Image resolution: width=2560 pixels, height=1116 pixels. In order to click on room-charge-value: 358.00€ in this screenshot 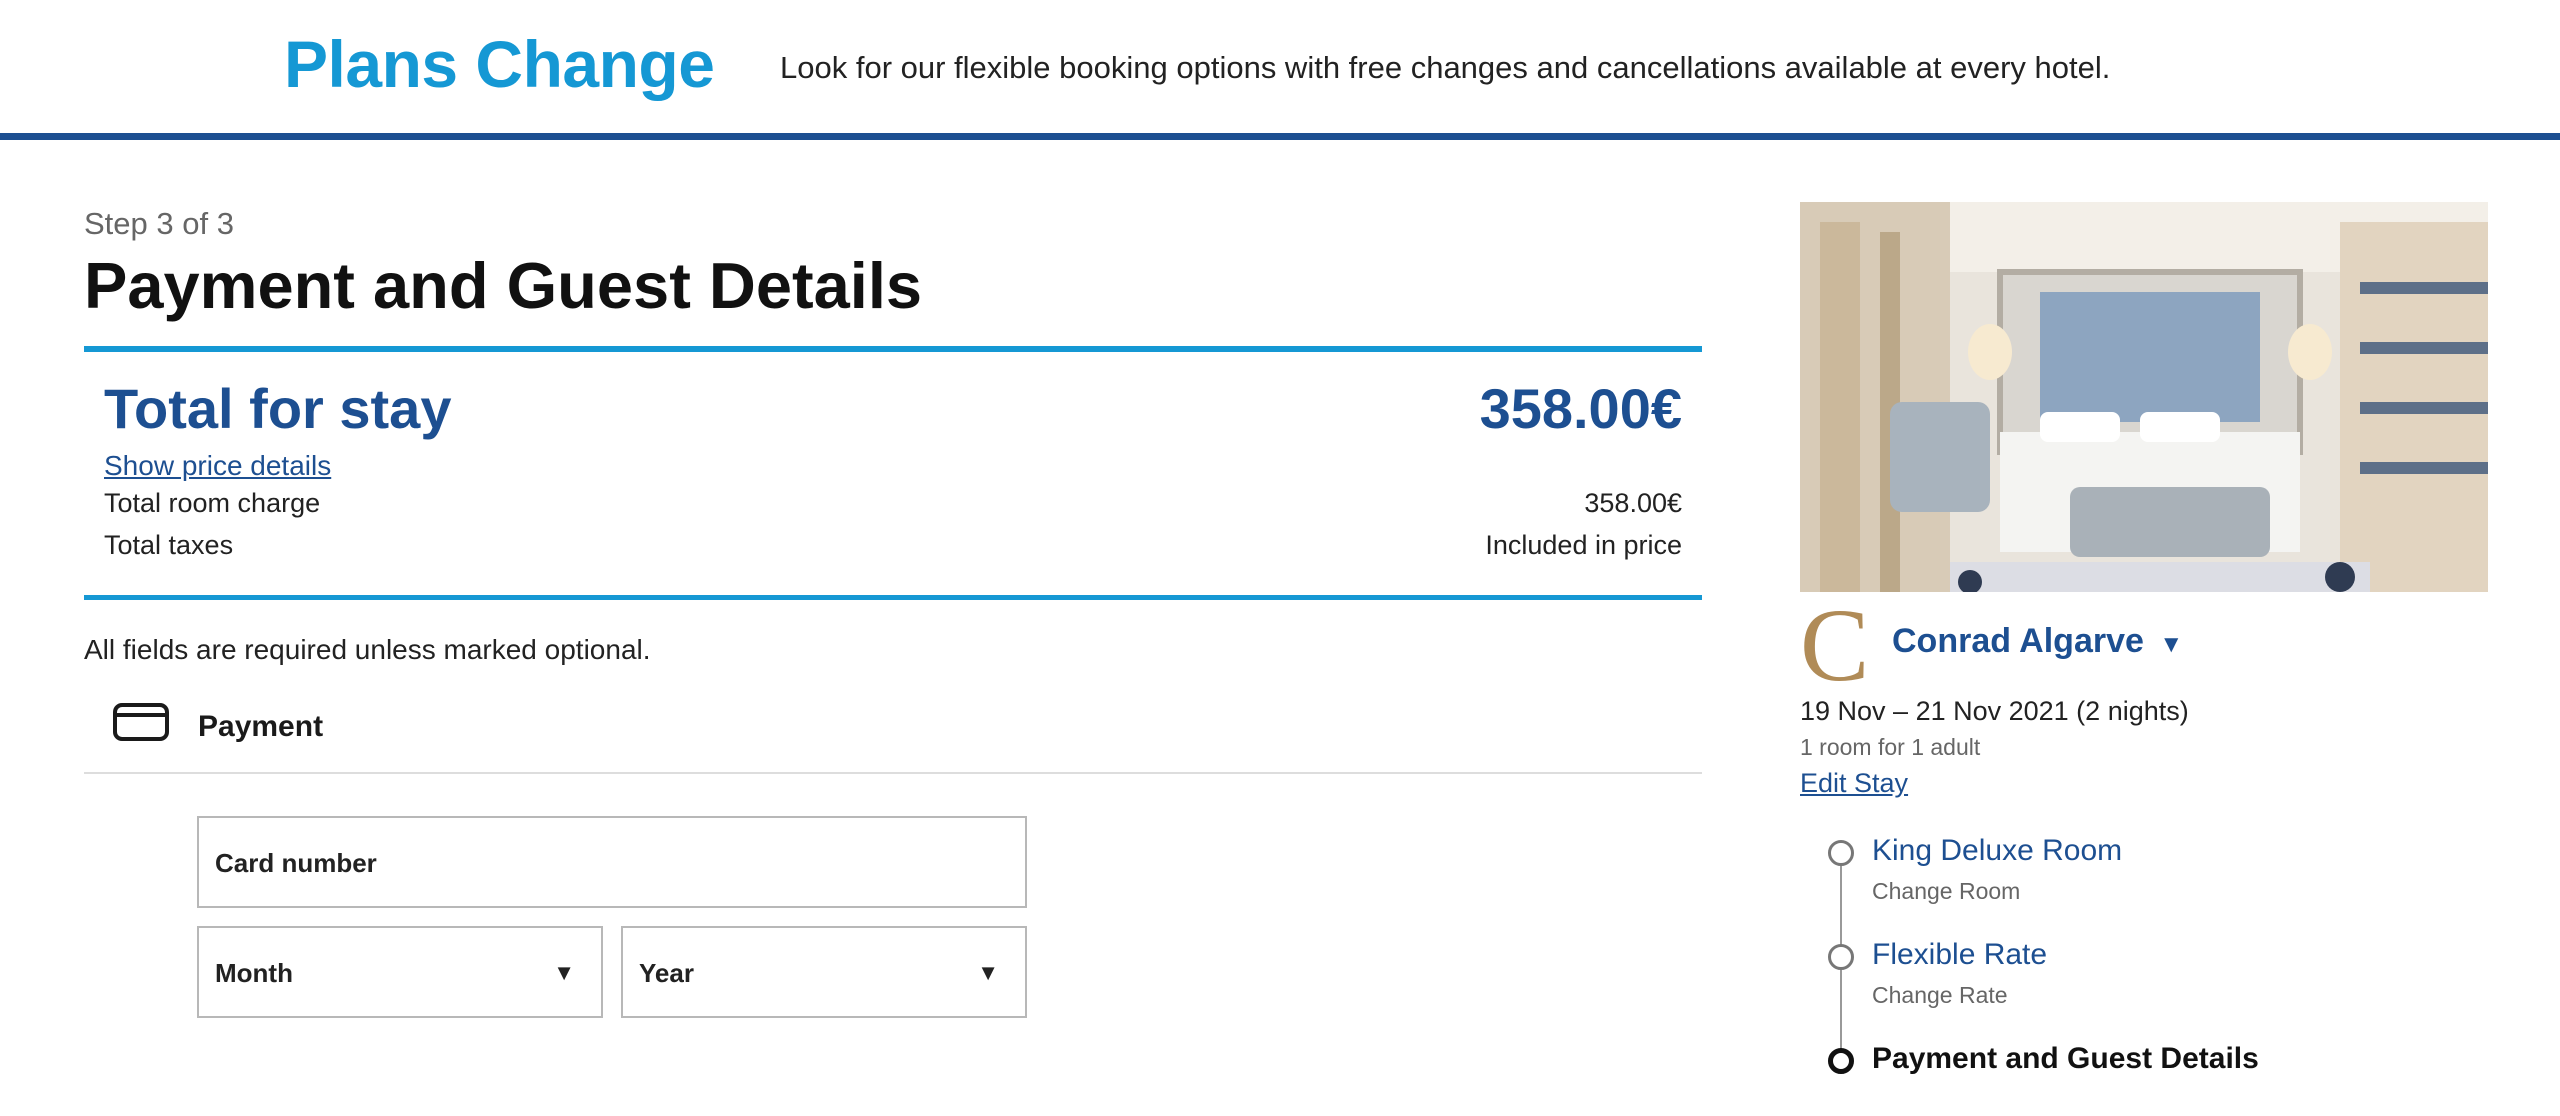, I will do `click(1633, 503)`.